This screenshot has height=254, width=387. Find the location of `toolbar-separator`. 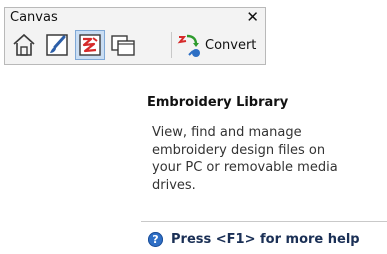

toolbar-separator is located at coordinates (171, 45).